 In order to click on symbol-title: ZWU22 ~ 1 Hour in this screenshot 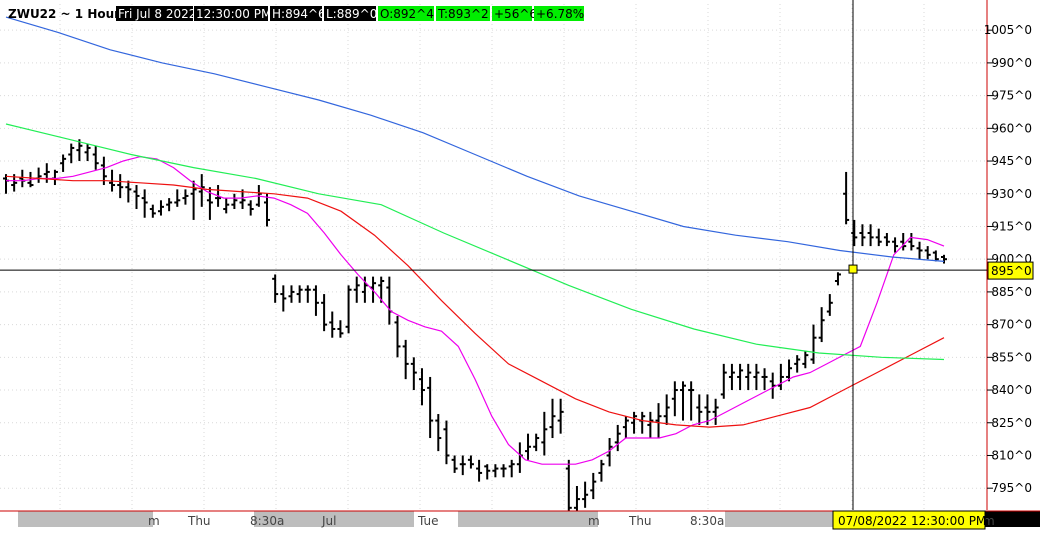, I will do `click(64, 14)`.